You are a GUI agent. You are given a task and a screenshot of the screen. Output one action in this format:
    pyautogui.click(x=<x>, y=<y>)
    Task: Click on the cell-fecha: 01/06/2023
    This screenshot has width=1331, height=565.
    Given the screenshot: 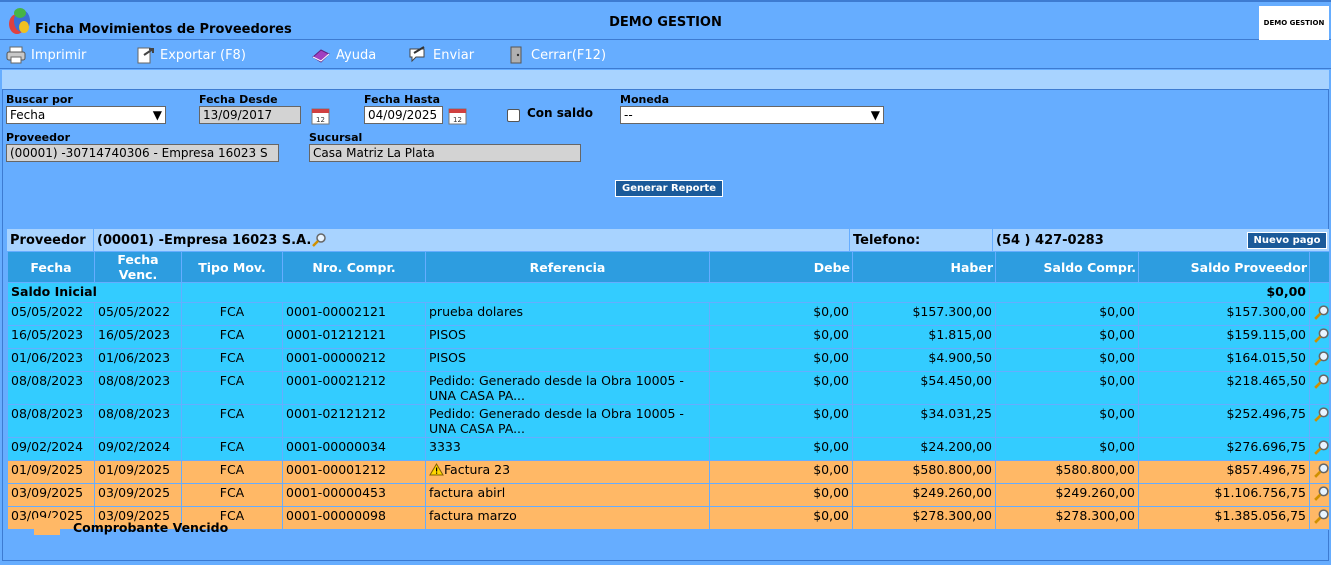 What is the action you would take?
    pyautogui.click(x=51, y=360)
    